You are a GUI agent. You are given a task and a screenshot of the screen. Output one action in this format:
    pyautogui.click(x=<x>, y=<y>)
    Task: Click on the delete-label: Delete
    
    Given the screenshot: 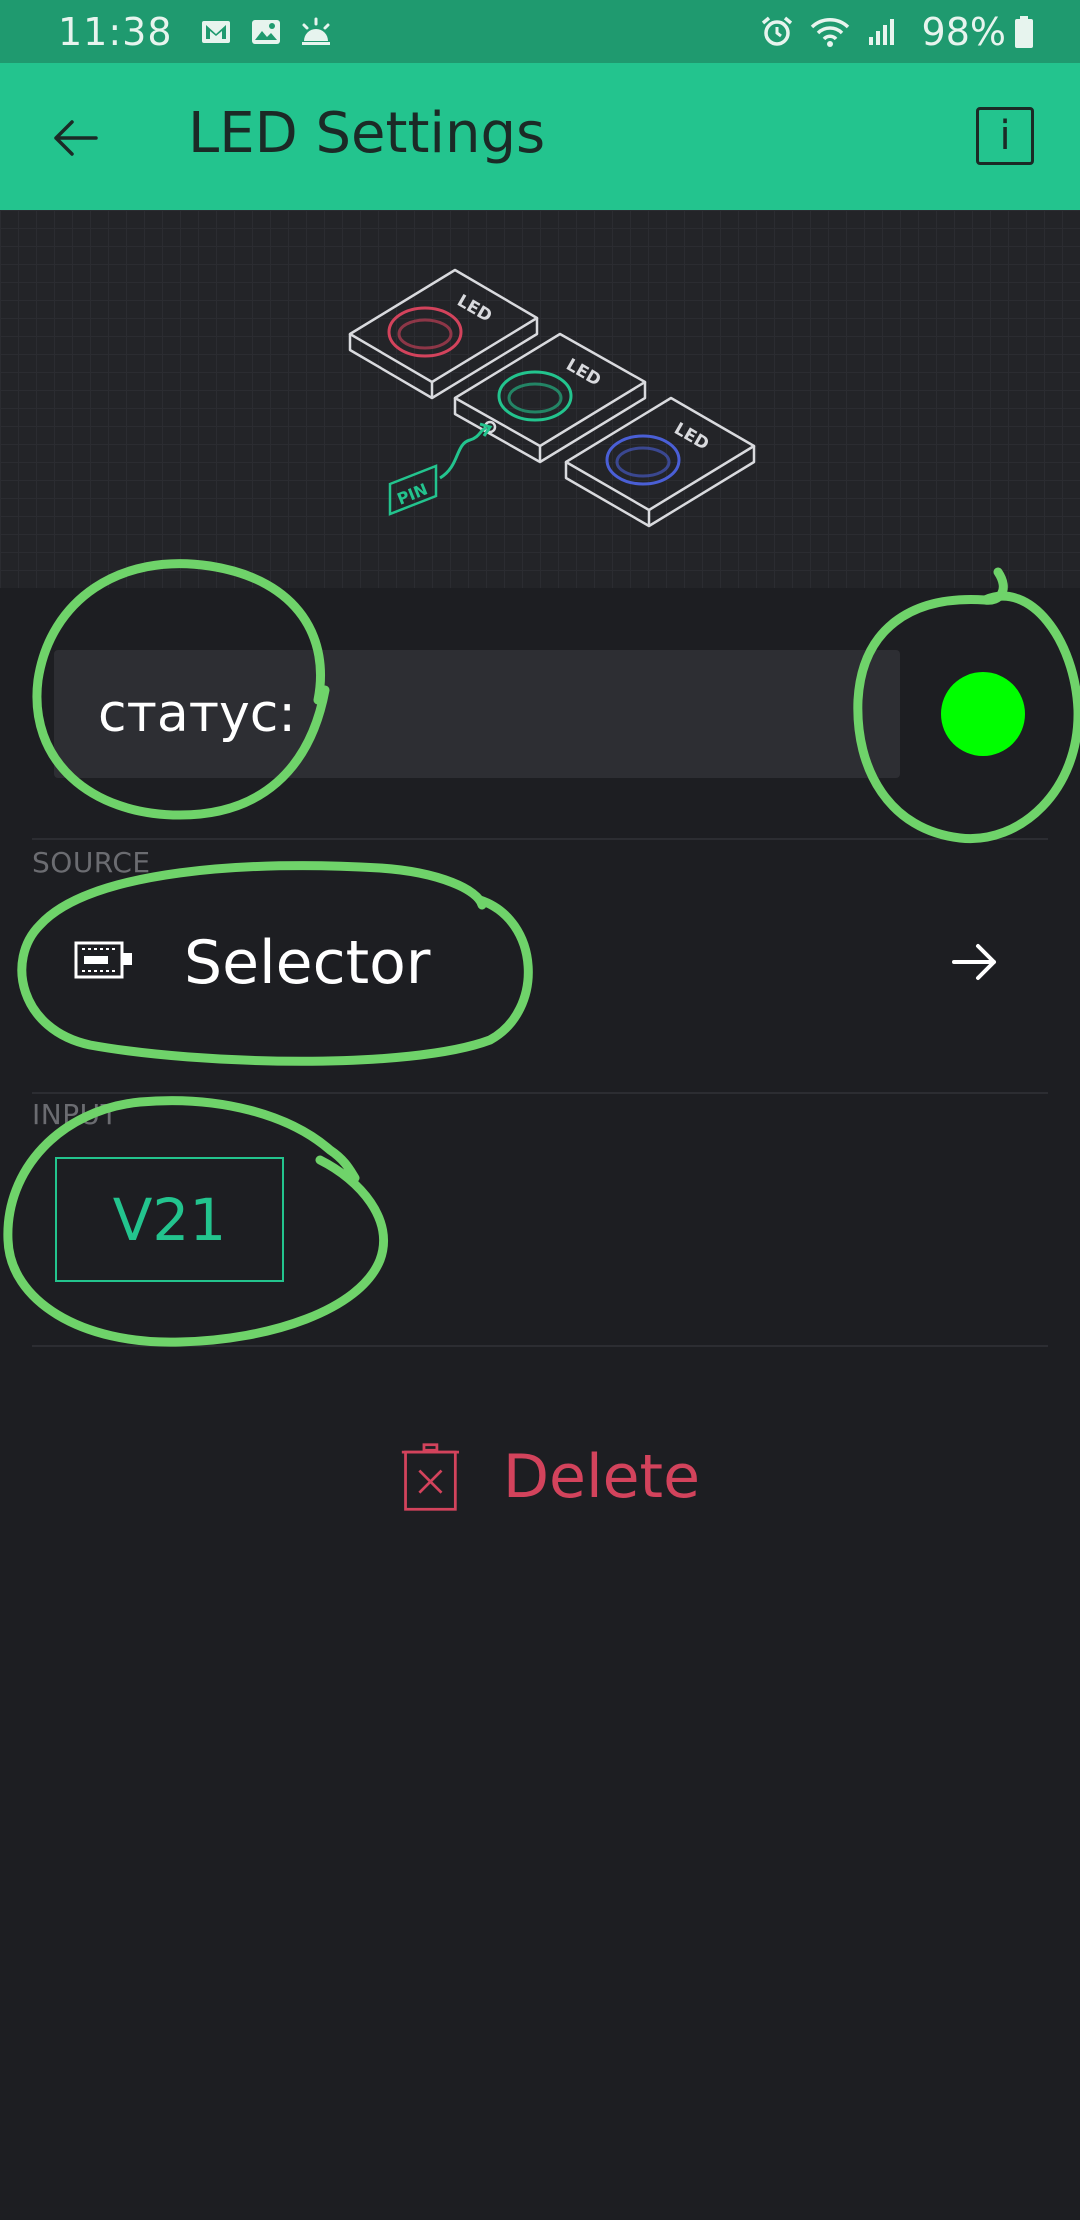 What is the action you would take?
    pyautogui.click(x=601, y=1477)
    